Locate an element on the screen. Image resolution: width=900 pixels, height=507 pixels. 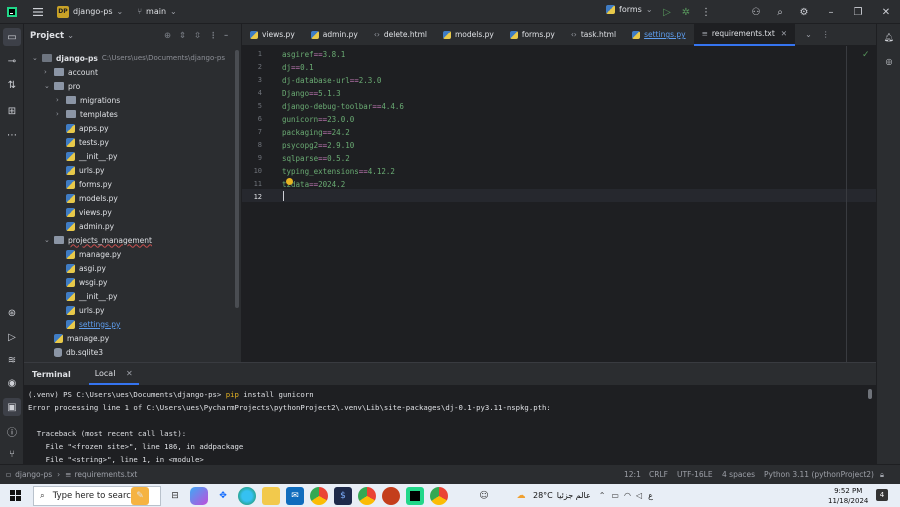
volume-icon: ◁ is located at coordinates (639, 495).